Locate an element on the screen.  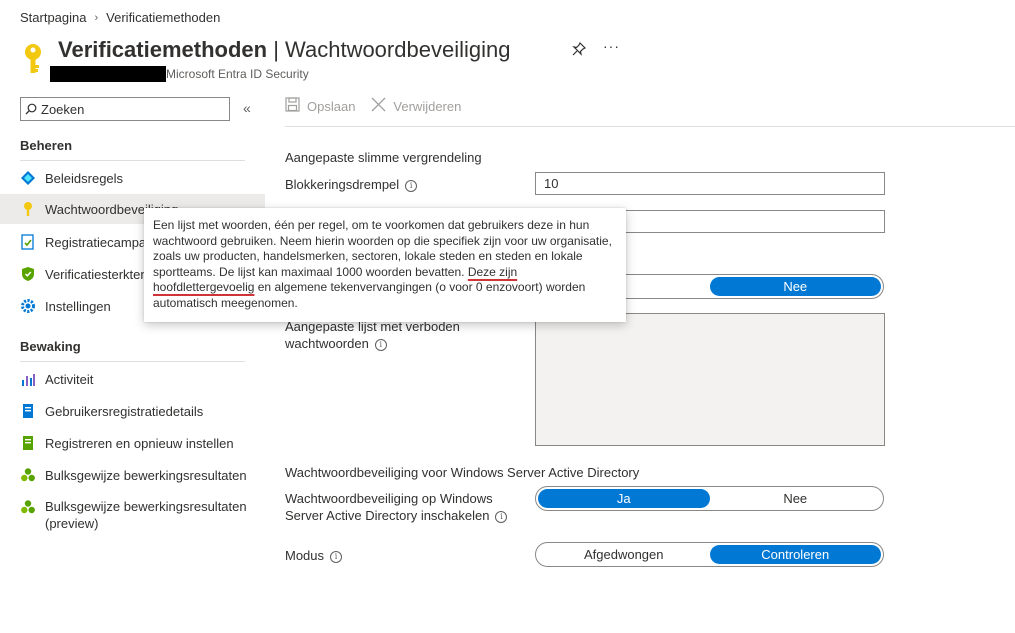
search-input is located at coordinates (127, 109).